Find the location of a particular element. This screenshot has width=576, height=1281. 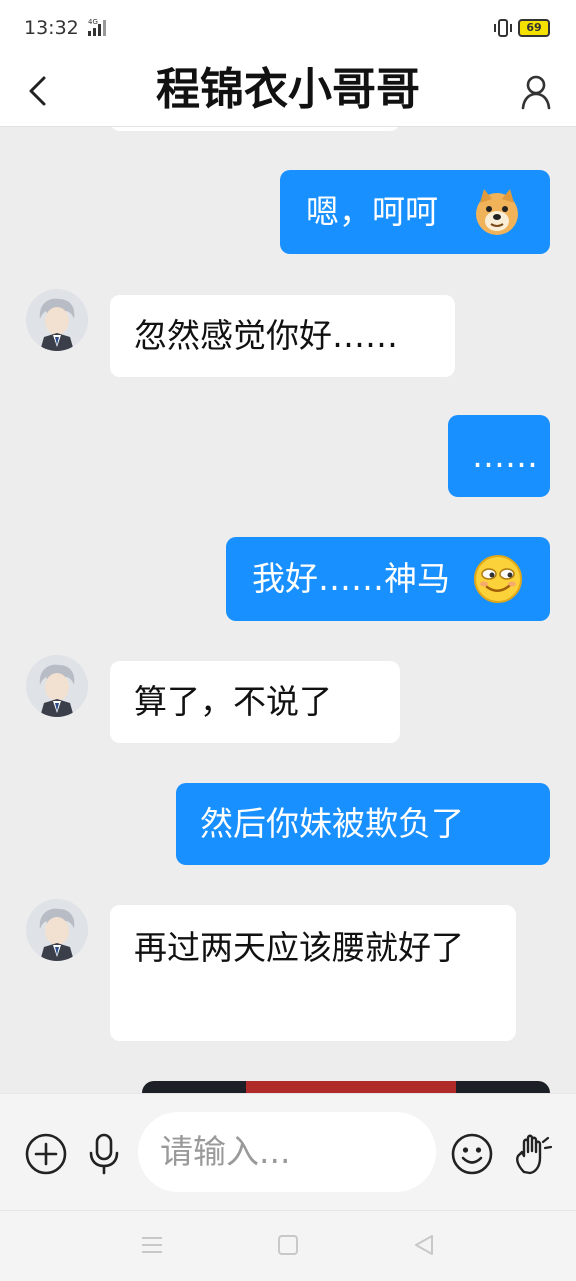

network-type: 4G is located at coordinates (93, 22).